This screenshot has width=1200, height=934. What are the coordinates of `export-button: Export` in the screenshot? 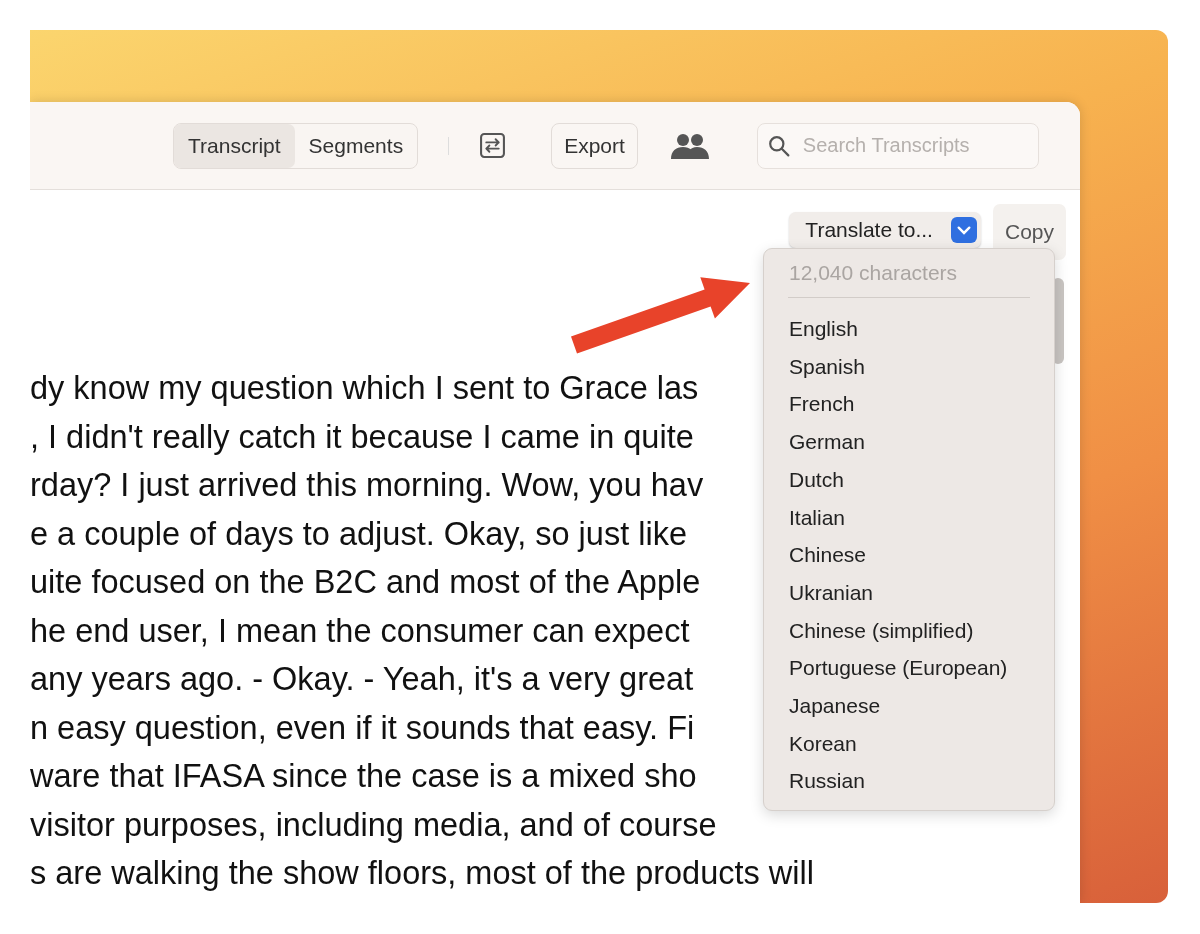 It's located at (594, 145).